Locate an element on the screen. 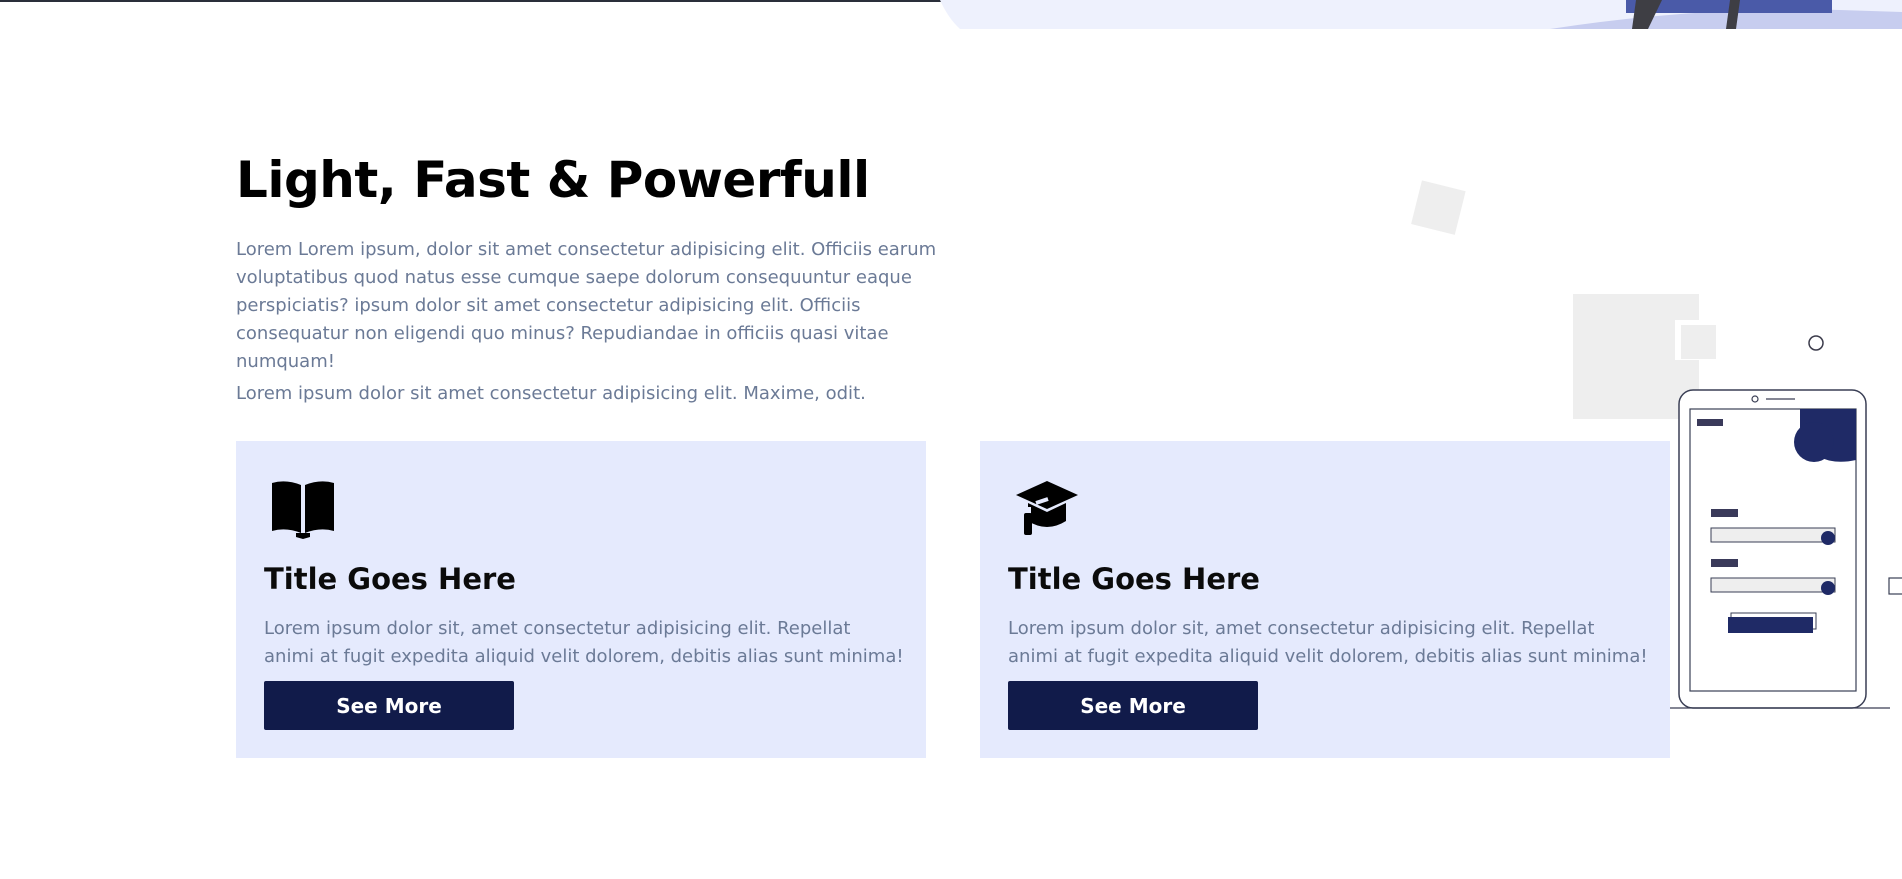 The width and height of the screenshot is (1902, 879). book-open-icon is located at coordinates (303, 510).